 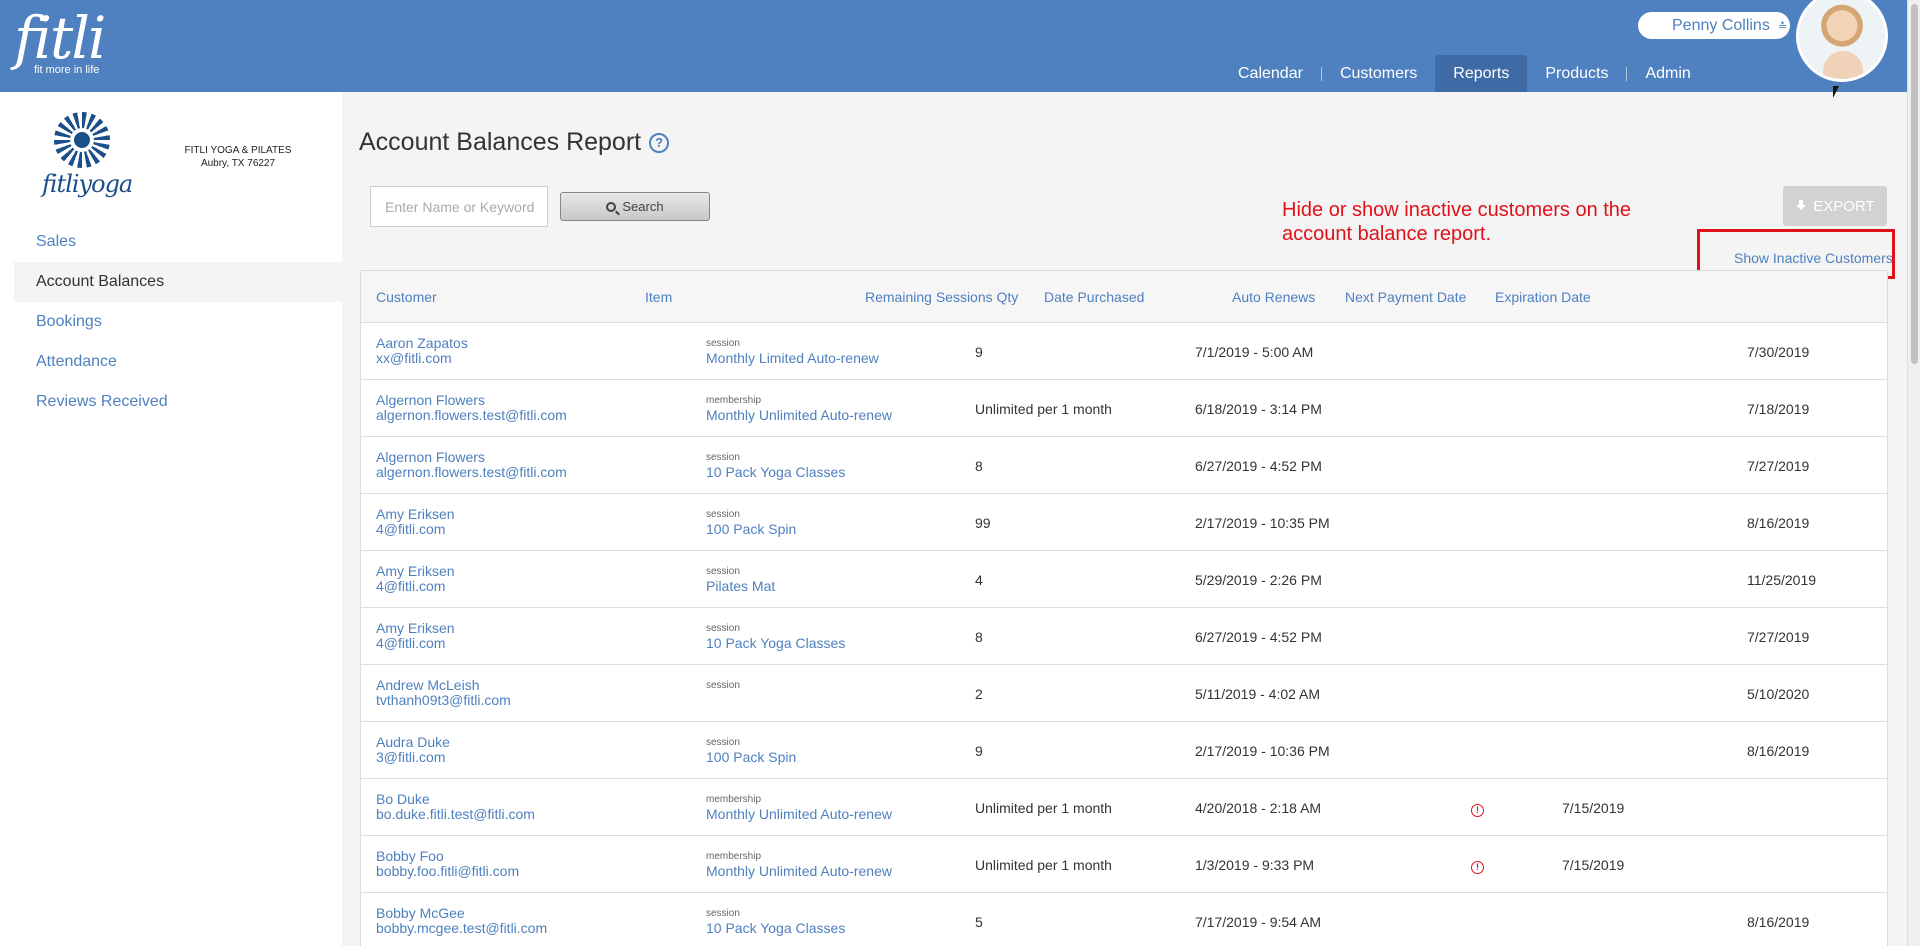 What do you see at coordinates (1813, 258) in the screenshot?
I see `show-inactive-customers-link: Show Inactive Customers` at bounding box center [1813, 258].